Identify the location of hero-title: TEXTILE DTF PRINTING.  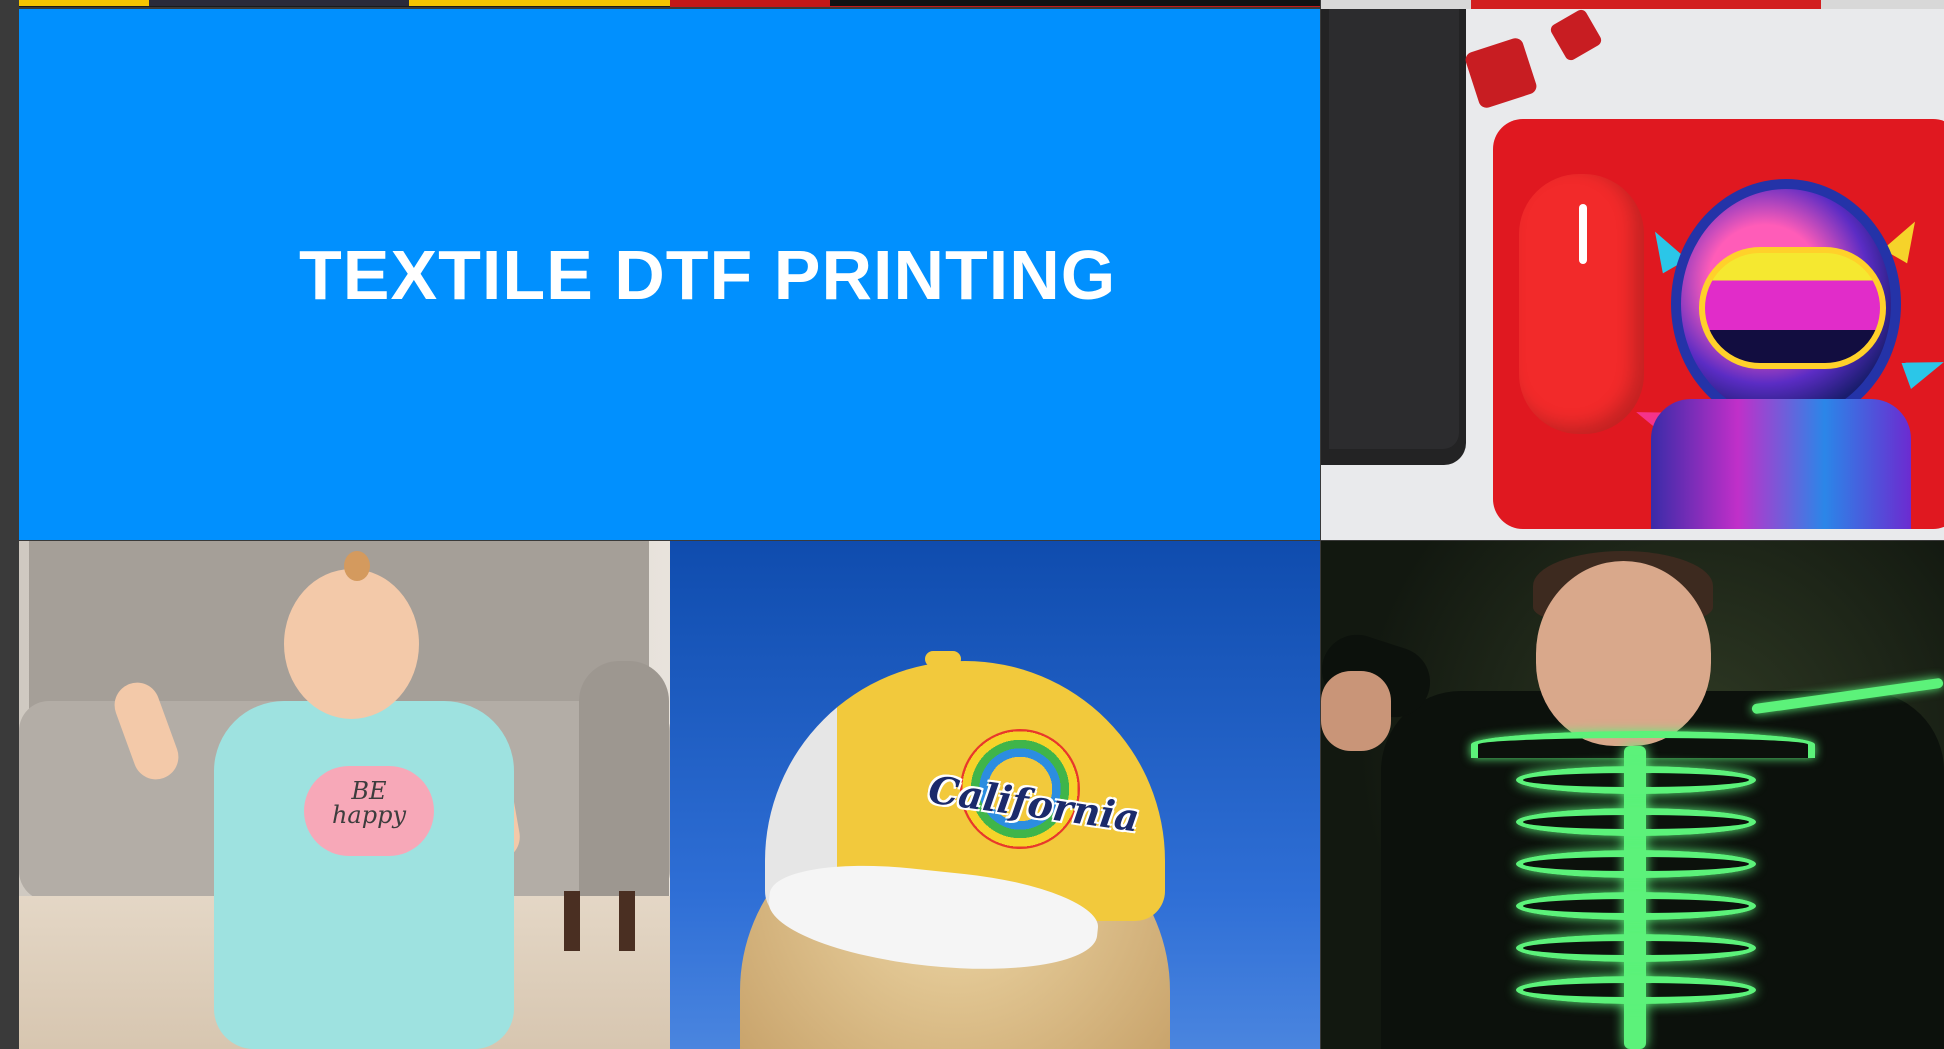
(708, 275).